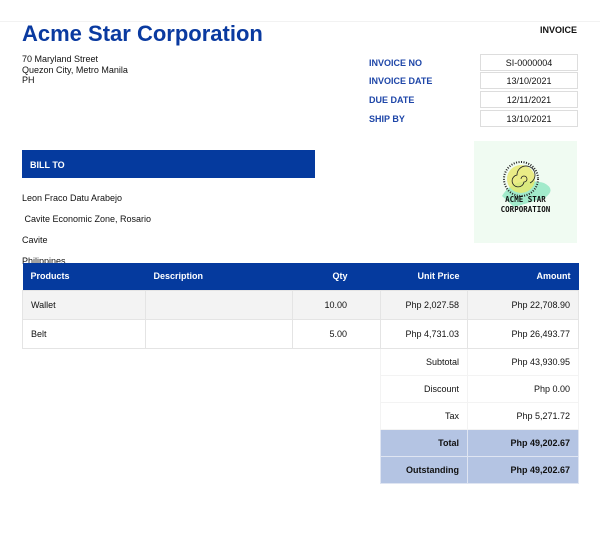 This screenshot has height=549, width=600. I want to click on outstanding-row: Outstanding Php 49,202.67, so click(300, 469).